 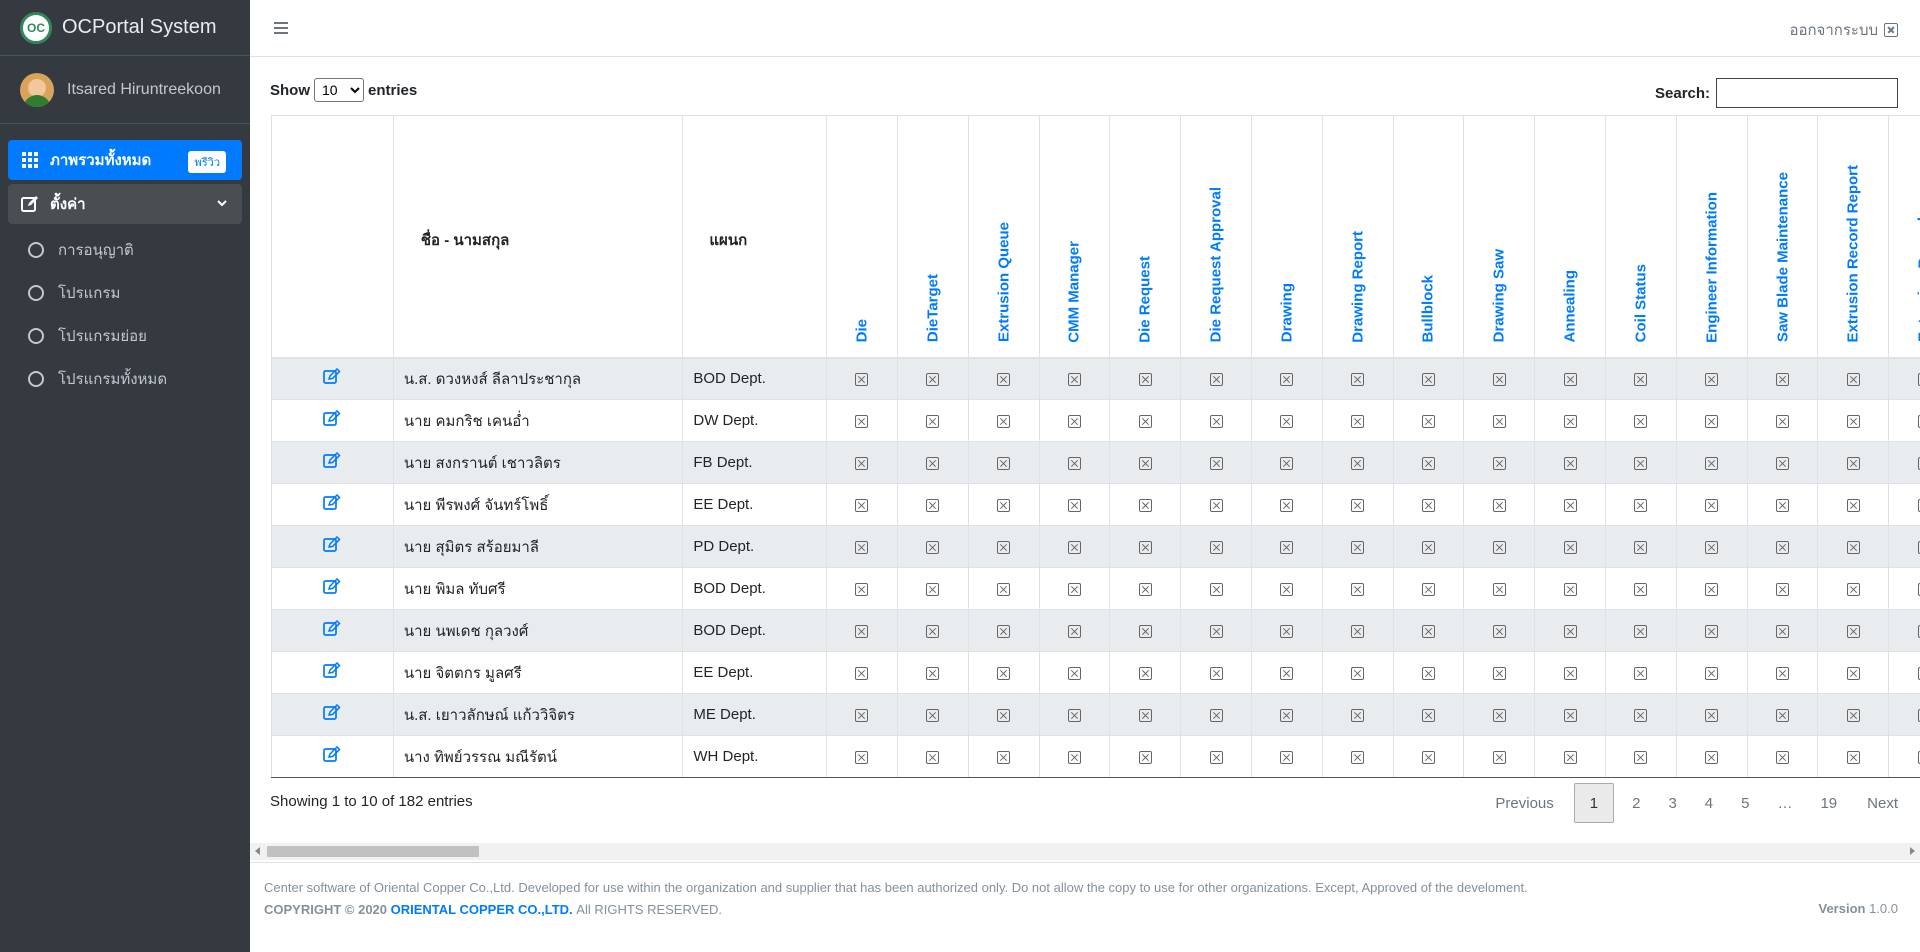 What do you see at coordinates (125, 90) in the screenshot?
I see `user-panel: Itsared Hiruntreekoon` at bounding box center [125, 90].